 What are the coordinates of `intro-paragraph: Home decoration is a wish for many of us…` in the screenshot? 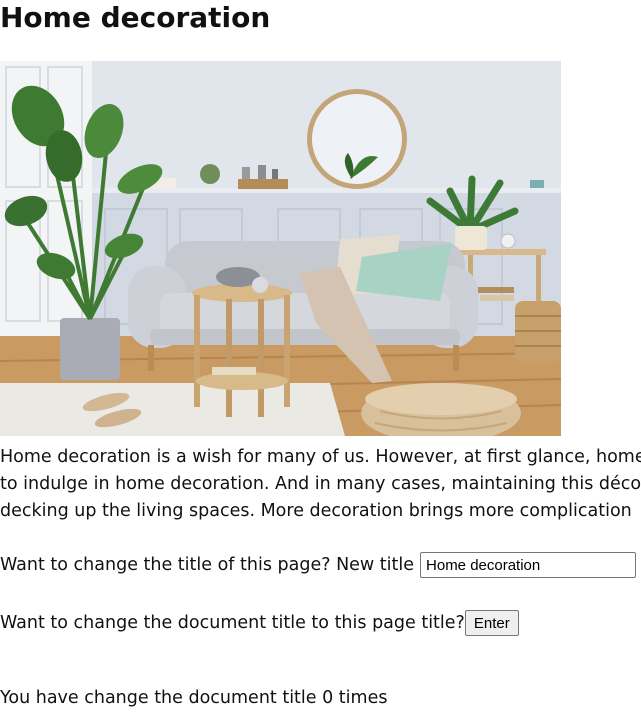 It's located at (320, 484).